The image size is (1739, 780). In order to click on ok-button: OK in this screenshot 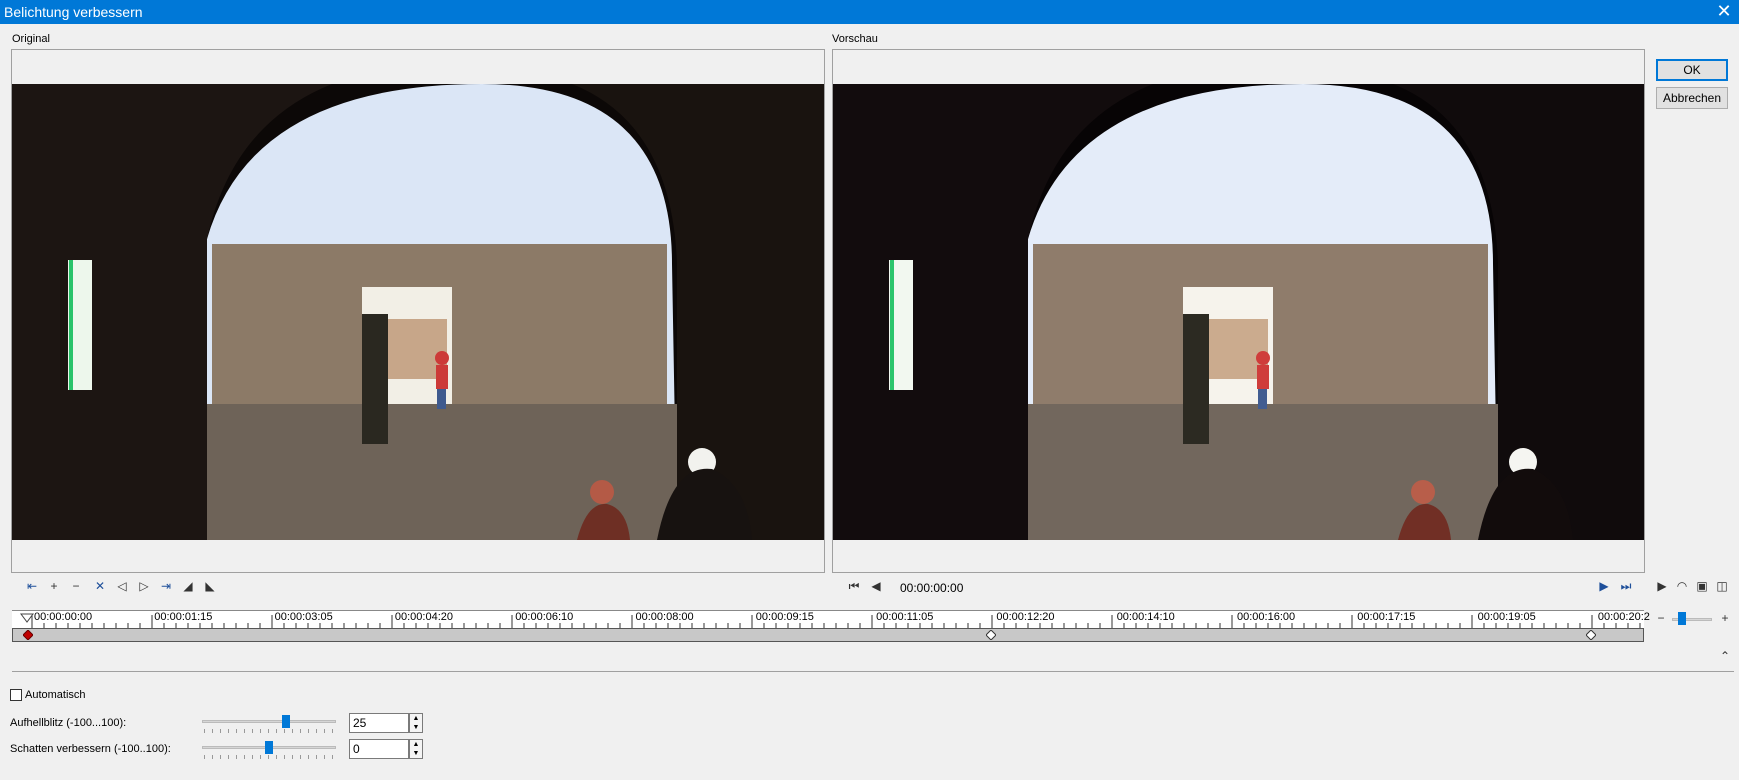, I will do `click(1692, 70)`.